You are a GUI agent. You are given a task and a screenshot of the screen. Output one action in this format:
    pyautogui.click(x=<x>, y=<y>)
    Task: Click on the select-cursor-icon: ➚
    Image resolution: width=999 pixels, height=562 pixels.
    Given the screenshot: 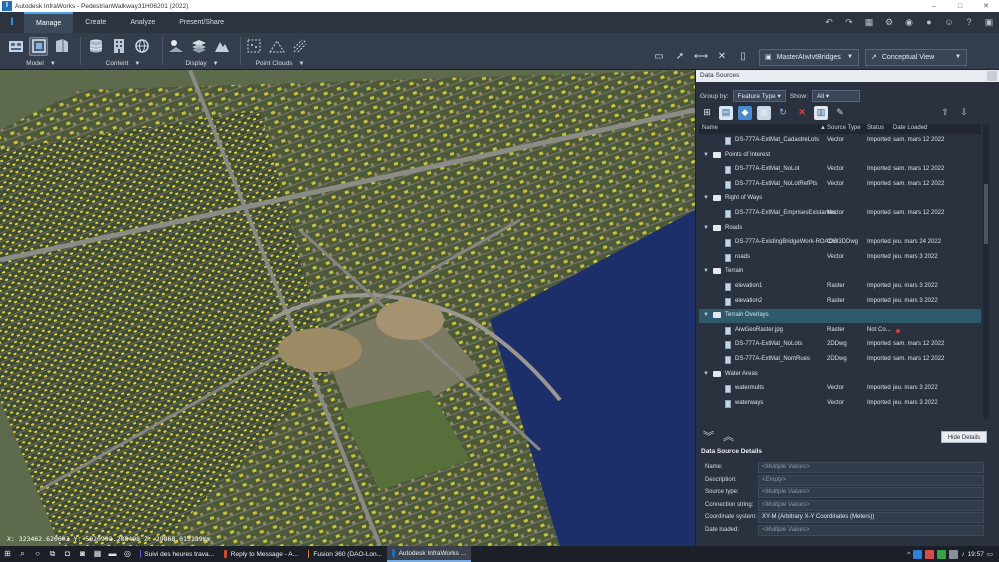 What is the action you would take?
    pyautogui.click(x=680, y=57)
    